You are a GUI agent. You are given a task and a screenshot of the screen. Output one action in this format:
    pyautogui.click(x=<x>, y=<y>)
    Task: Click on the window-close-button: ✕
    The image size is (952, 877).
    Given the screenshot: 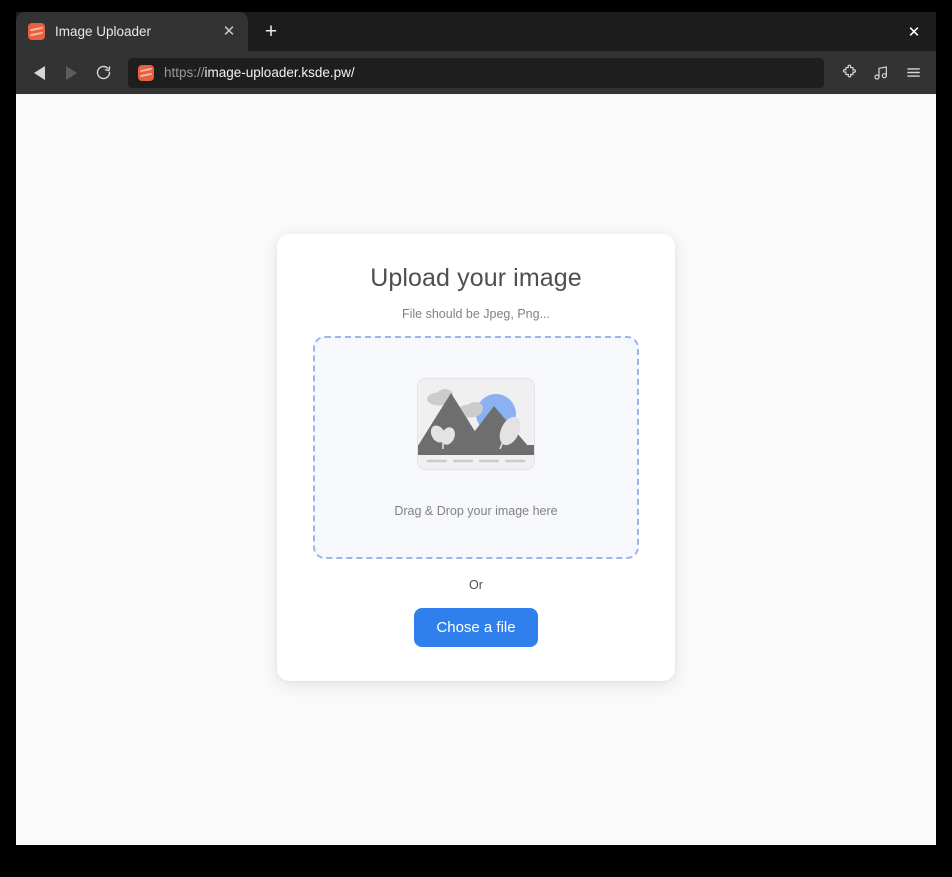 What is the action you would take?
    pyautogui.click(x=914, y=32)
    